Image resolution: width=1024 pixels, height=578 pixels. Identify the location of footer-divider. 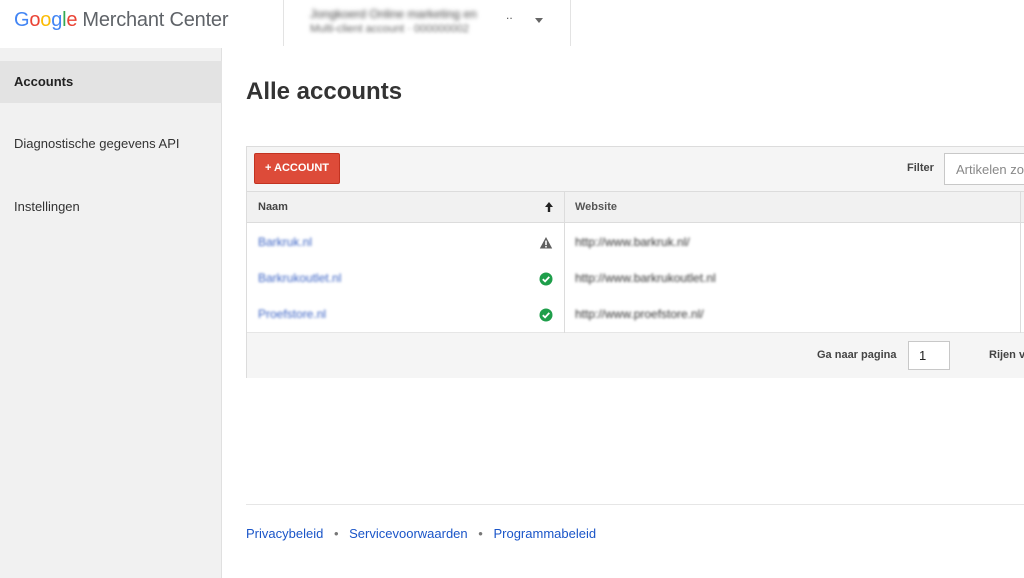
(635, 504).